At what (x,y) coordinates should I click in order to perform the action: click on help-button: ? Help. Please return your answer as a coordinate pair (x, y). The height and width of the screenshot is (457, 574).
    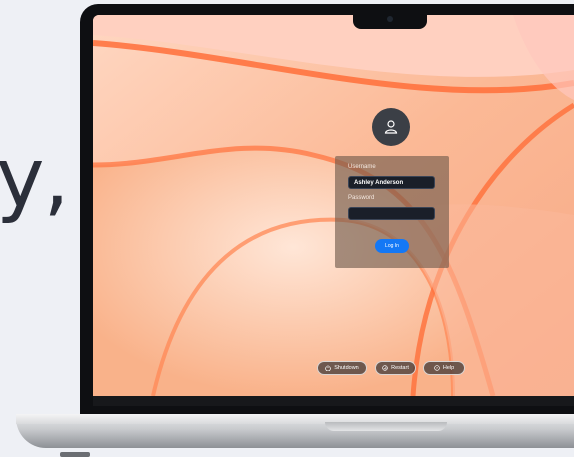
    Looking at the image, I should click on (444, 368).